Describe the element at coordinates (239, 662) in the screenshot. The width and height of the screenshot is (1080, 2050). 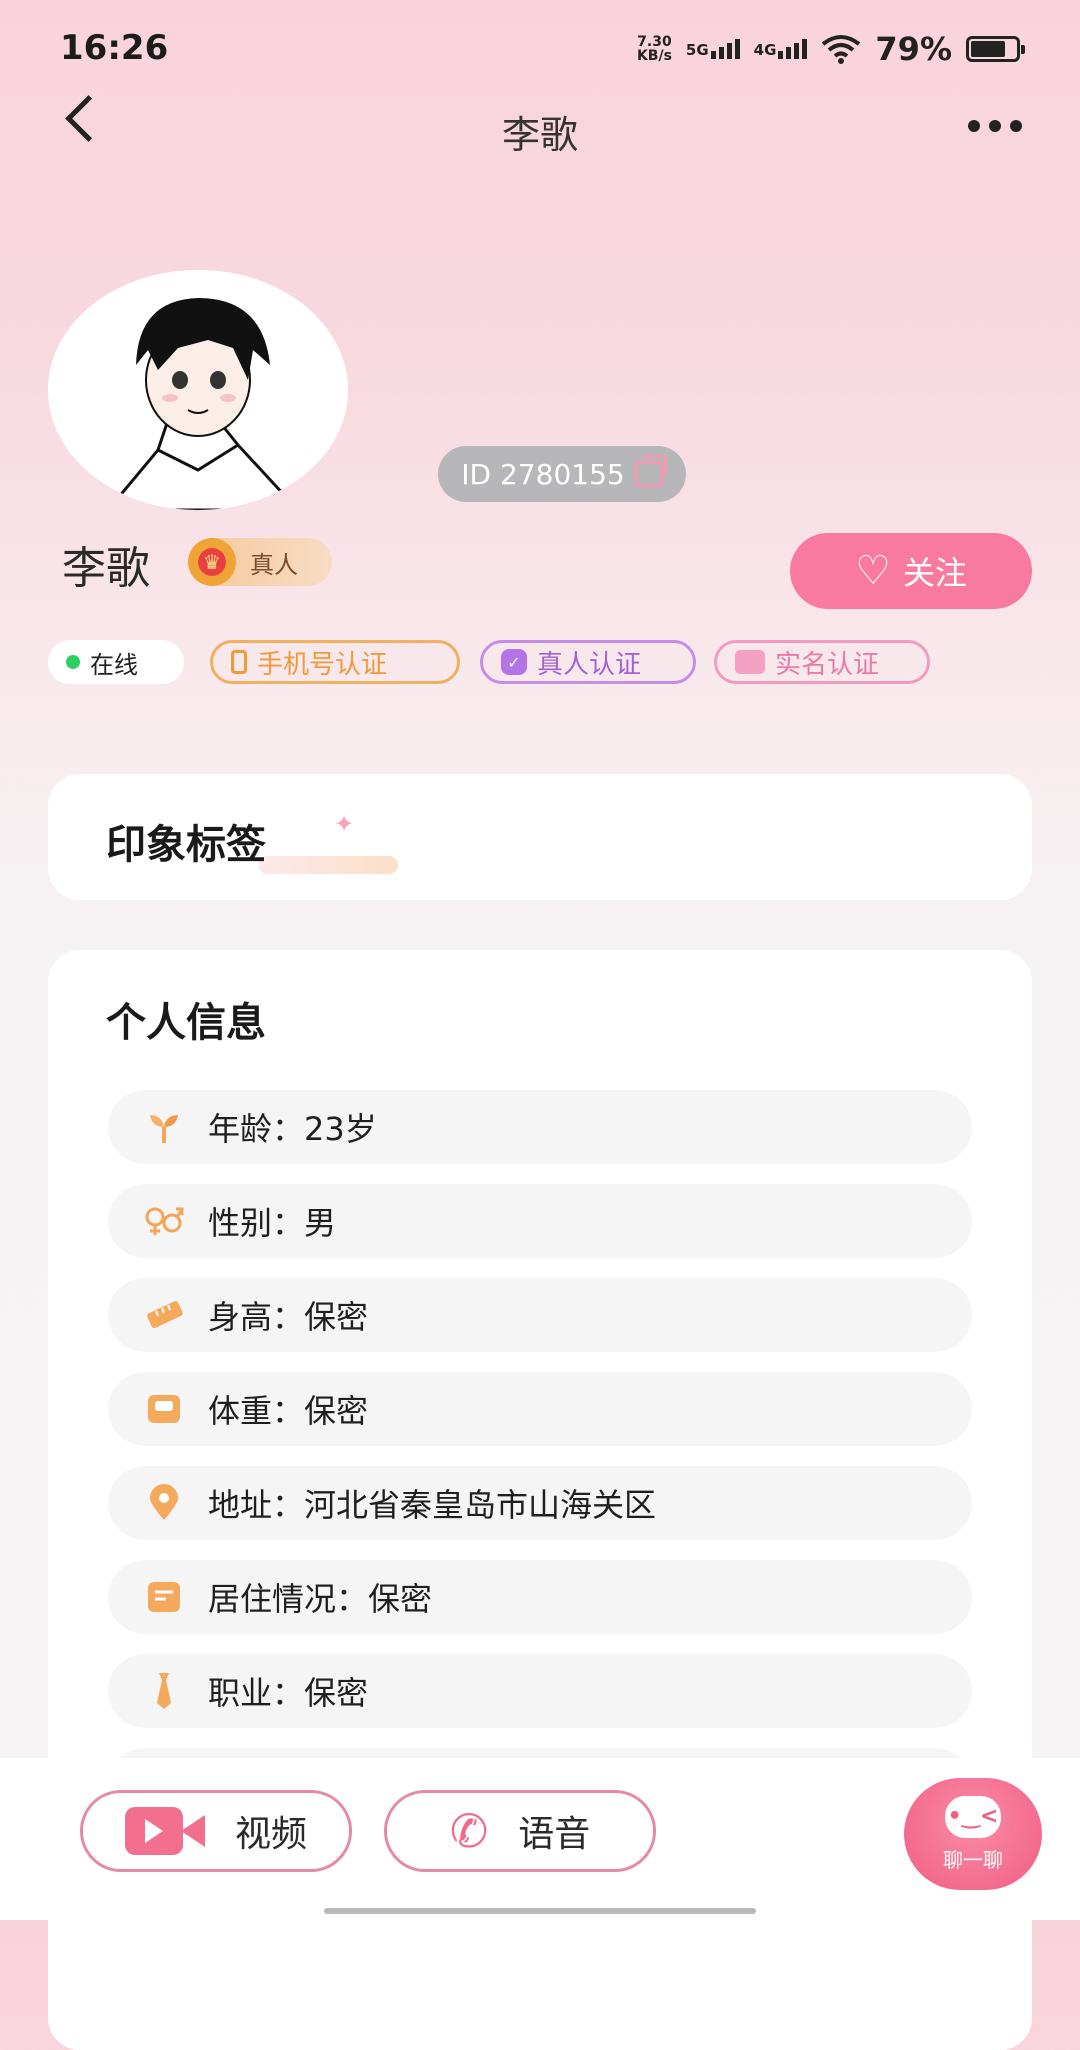
I see `phone-icon` at that location.